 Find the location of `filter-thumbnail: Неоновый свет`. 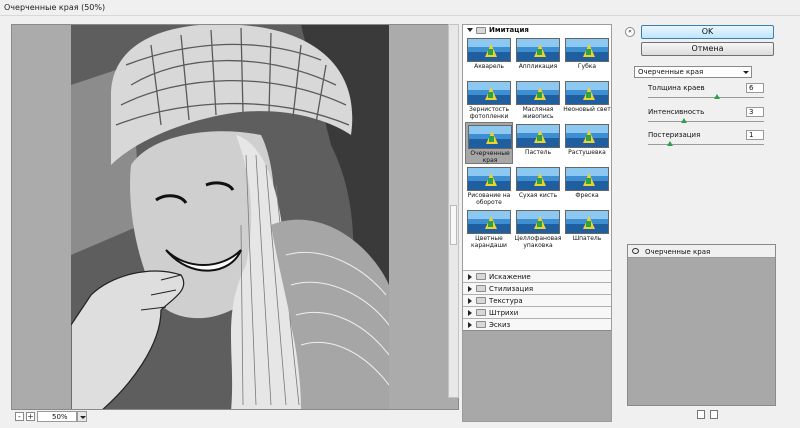

filter-thumbnail: Неоновый свет is located at coordinates (587, 100).